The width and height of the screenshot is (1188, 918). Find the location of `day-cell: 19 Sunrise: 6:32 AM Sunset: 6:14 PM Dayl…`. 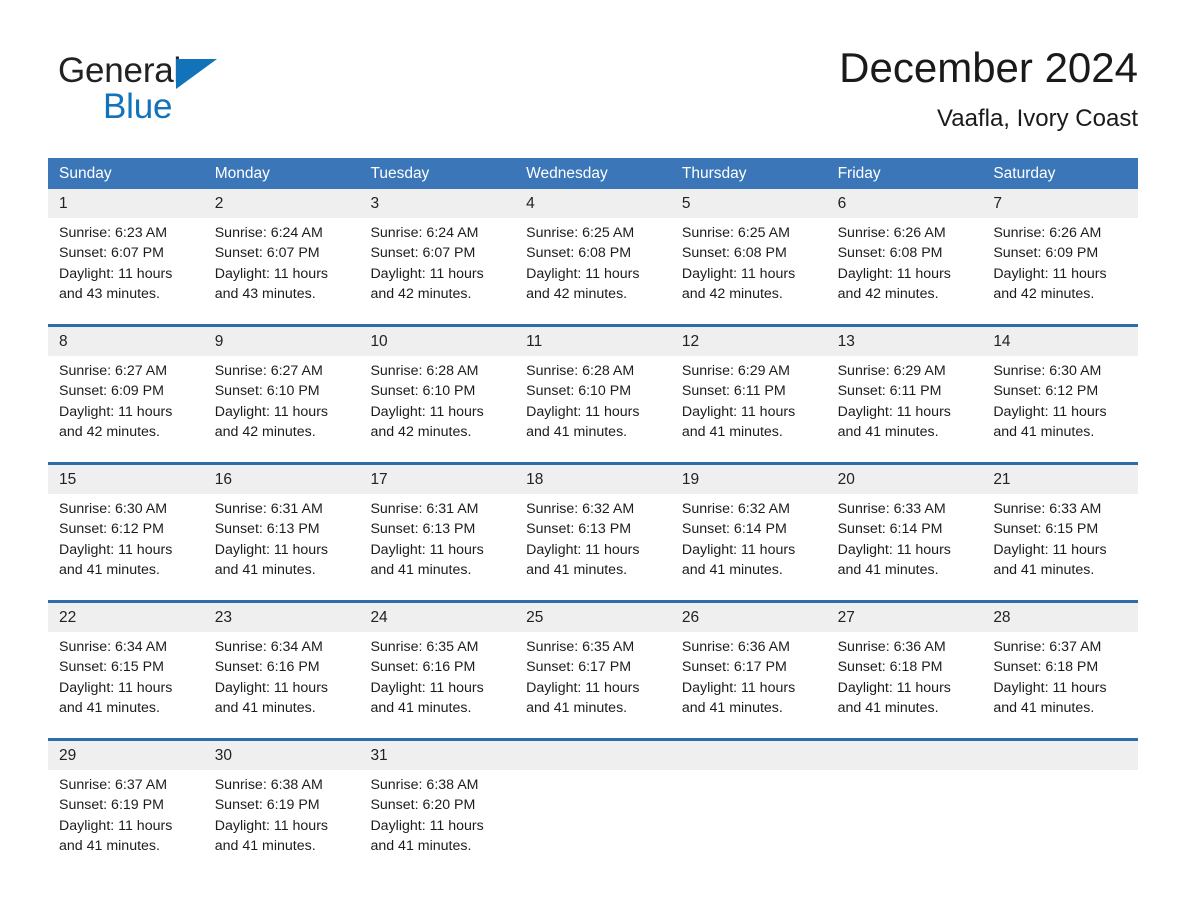

day-cell: 19 Sunrise: 6:32 AM Sunset: 6:14 PM Dayl… is located at coordinates (749, 527).